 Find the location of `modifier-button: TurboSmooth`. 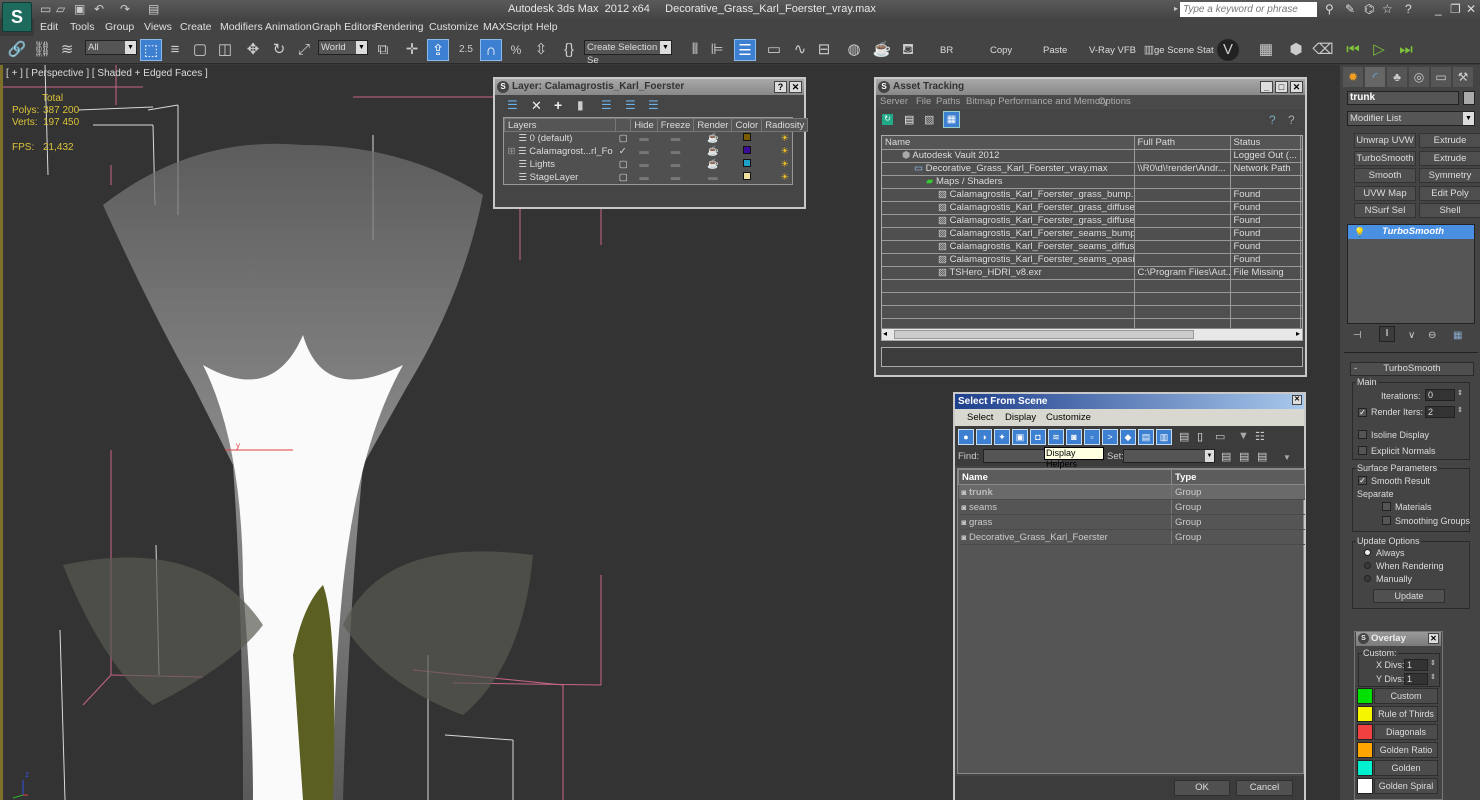

modifier-button: TurboSmooth is located at coordinates (1385, 158).